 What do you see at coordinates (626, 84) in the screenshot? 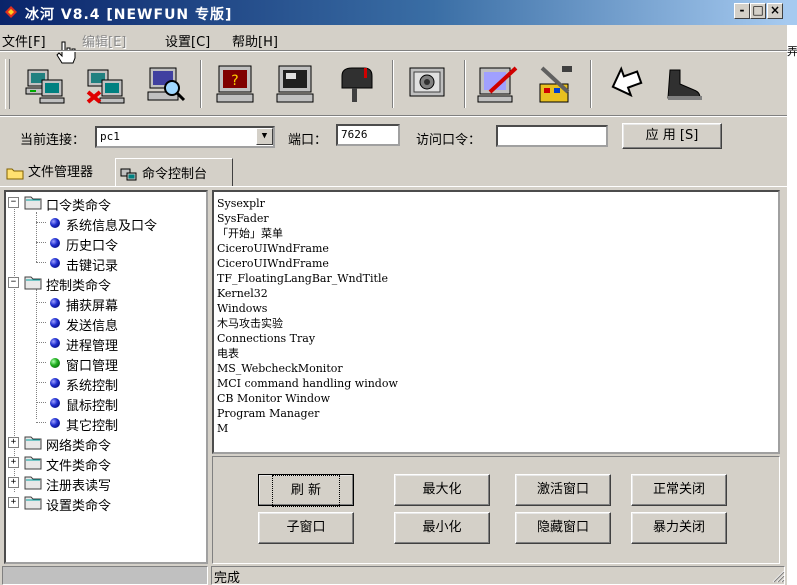
I see `arrow-icon` at bounding box center [626, 84].